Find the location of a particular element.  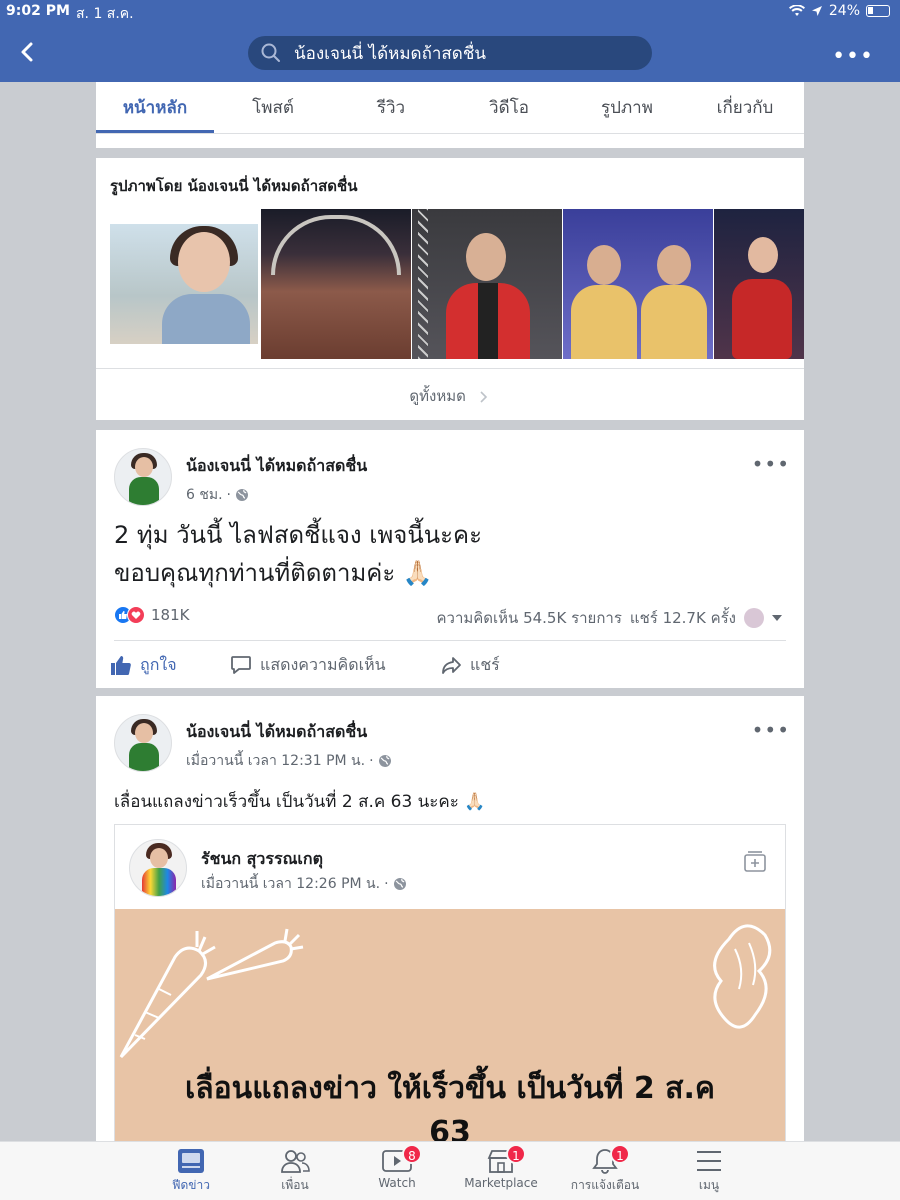

shared-time: เมื่อวานนี้ เวลา 12:26 PM น. is located at coordinates (290, 884).